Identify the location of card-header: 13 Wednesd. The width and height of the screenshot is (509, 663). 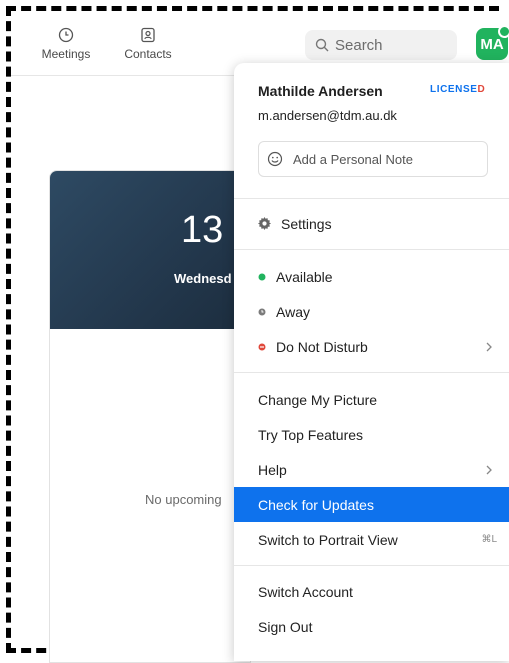
(150, 250).